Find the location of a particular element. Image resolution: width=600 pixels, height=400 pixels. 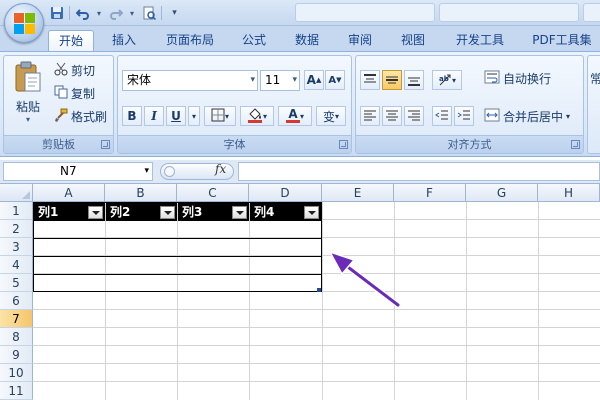

tab-page-layout: 页面布局 is located at coordinates (190, 41).